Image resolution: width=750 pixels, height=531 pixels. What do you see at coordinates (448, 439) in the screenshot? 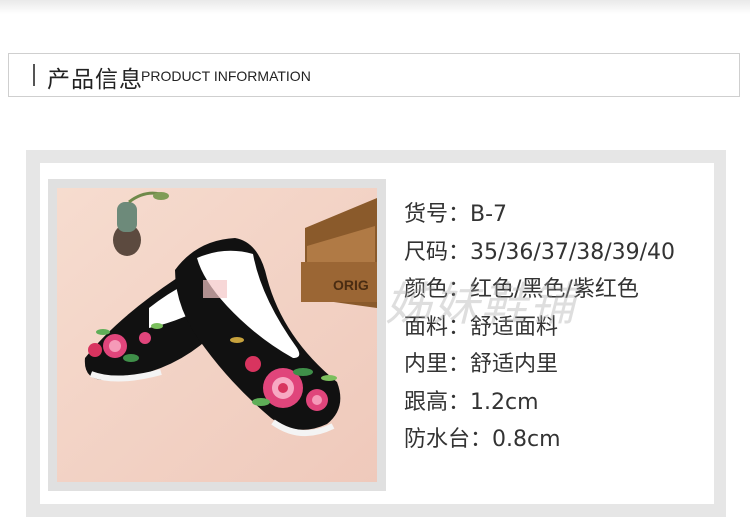
I see `spec-label: 防水台：` at bounding box center [448, 439].